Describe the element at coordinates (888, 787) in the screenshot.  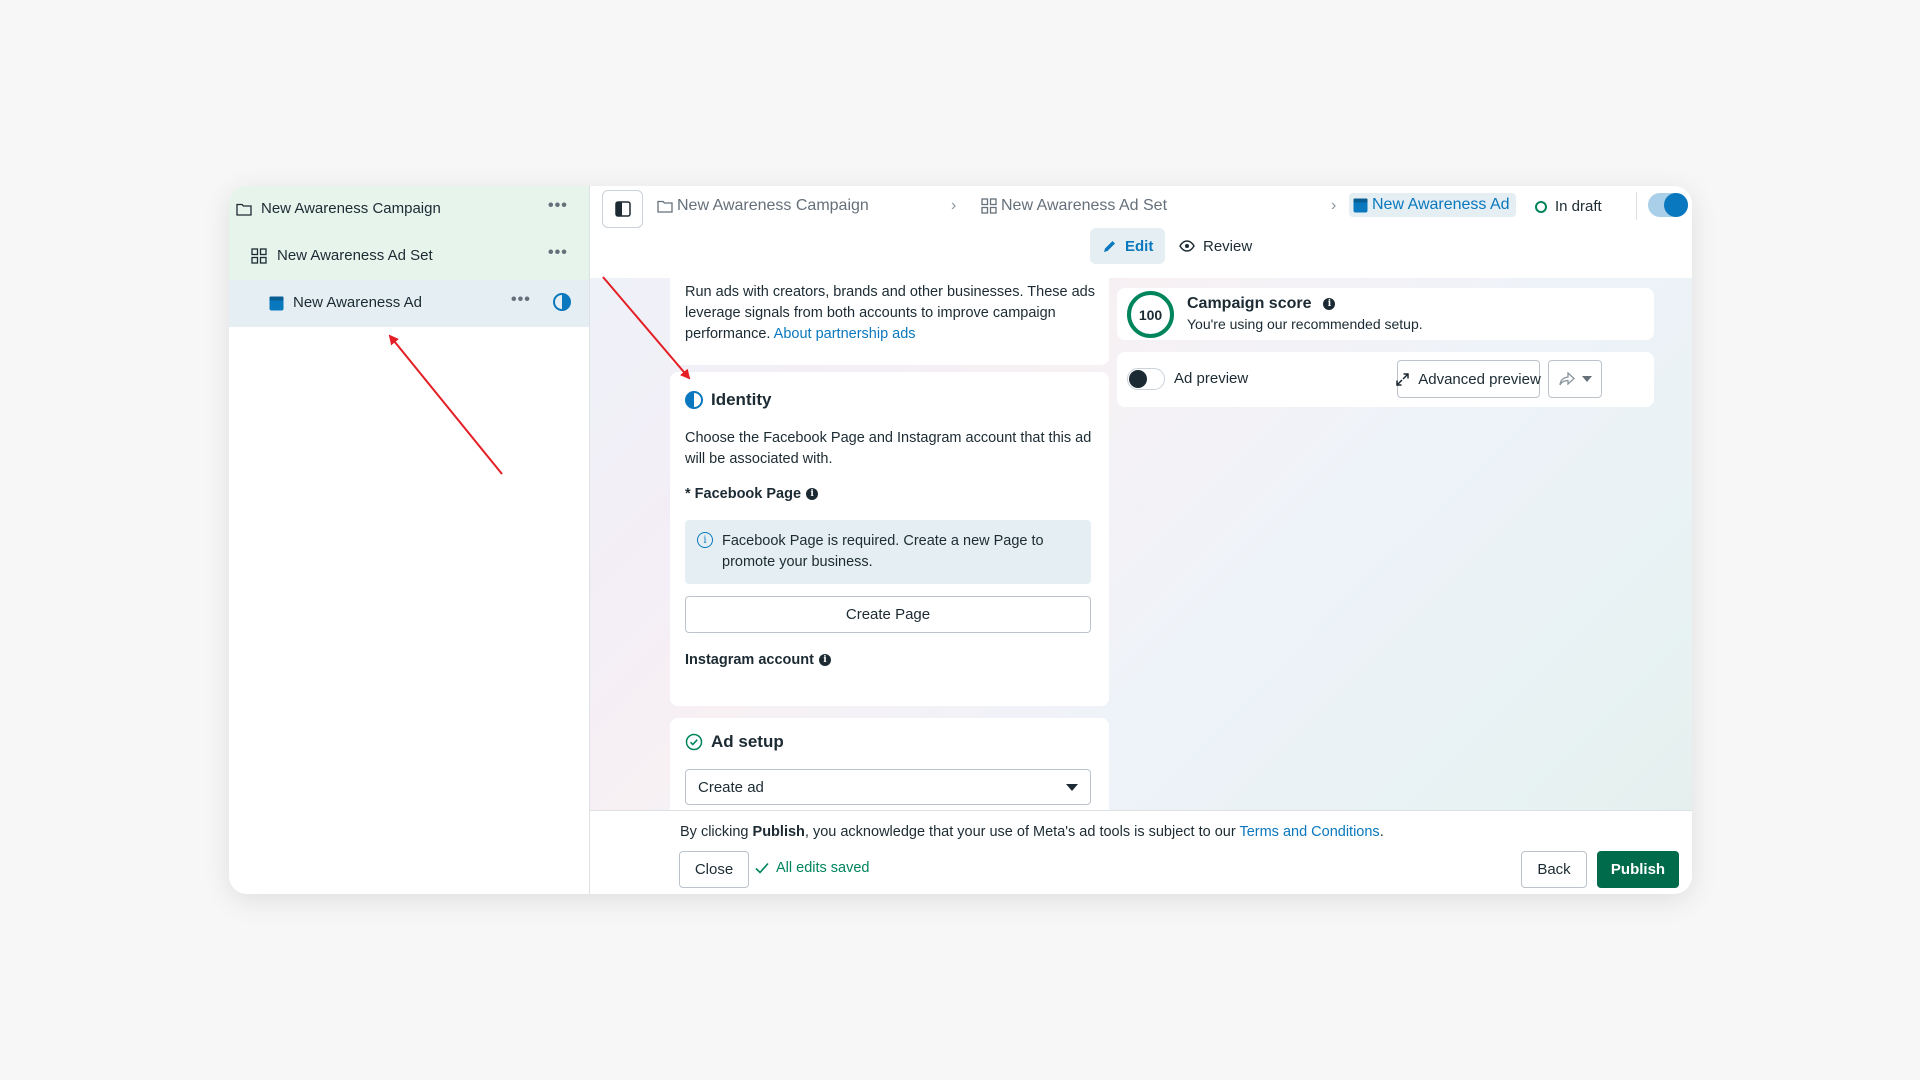
I see `ad-creation-select: Create ad` at that location.